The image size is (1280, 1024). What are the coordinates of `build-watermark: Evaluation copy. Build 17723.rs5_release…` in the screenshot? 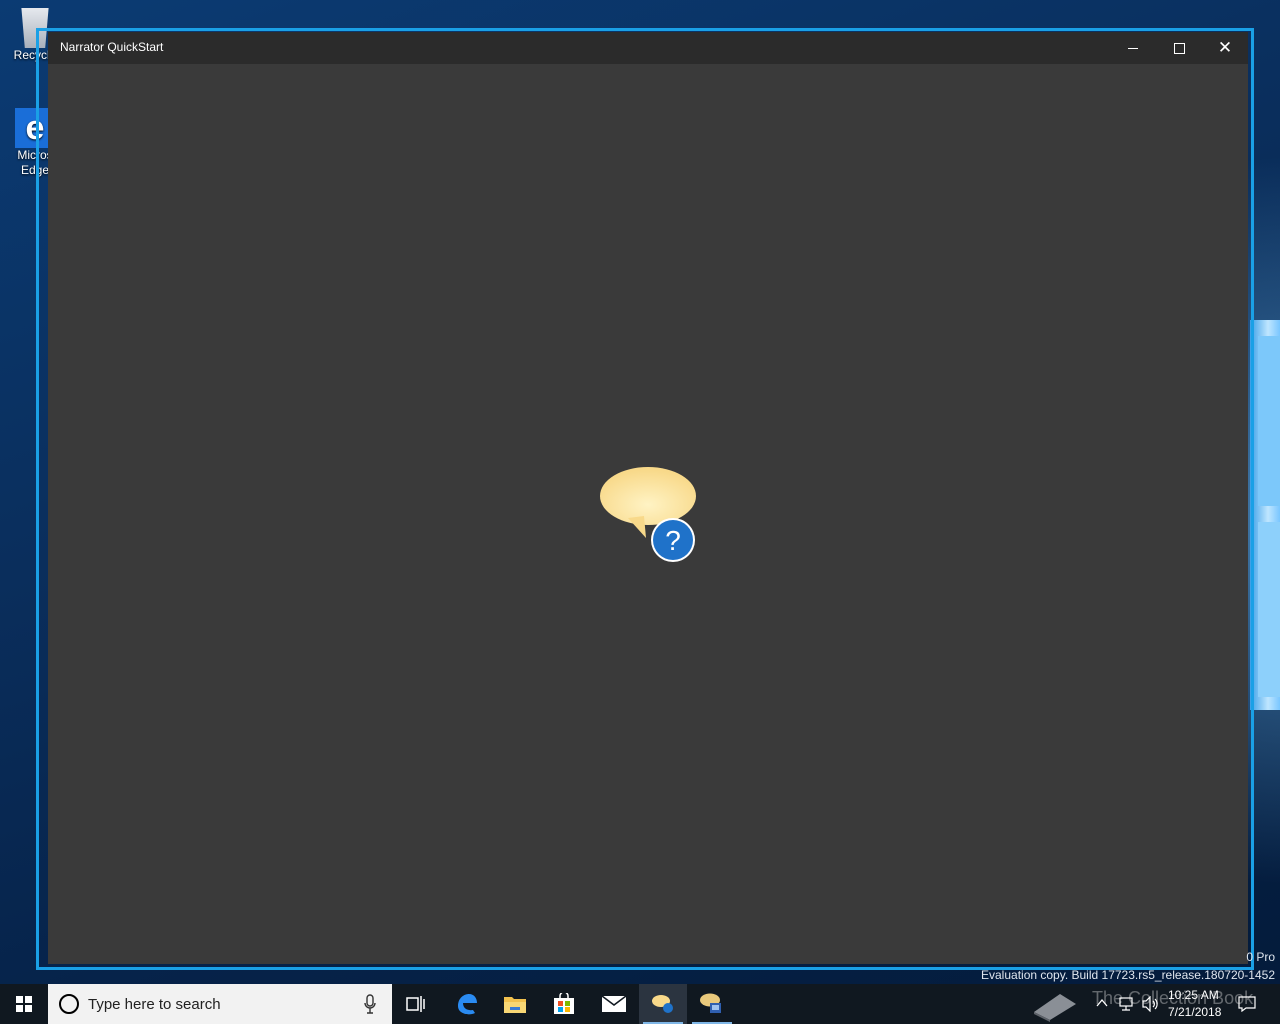 It's located at (1128, 975).